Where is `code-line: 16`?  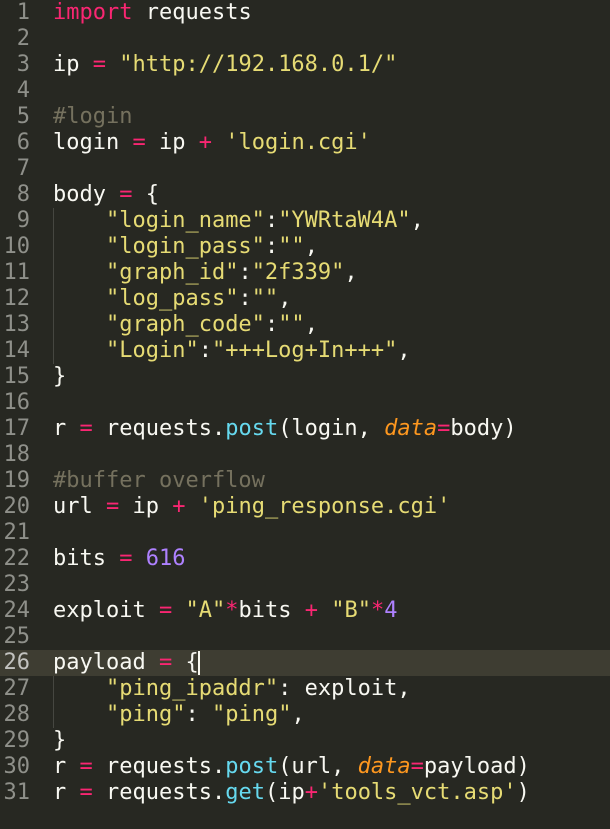 code-line: 16 is located at coordinates (305, 403).